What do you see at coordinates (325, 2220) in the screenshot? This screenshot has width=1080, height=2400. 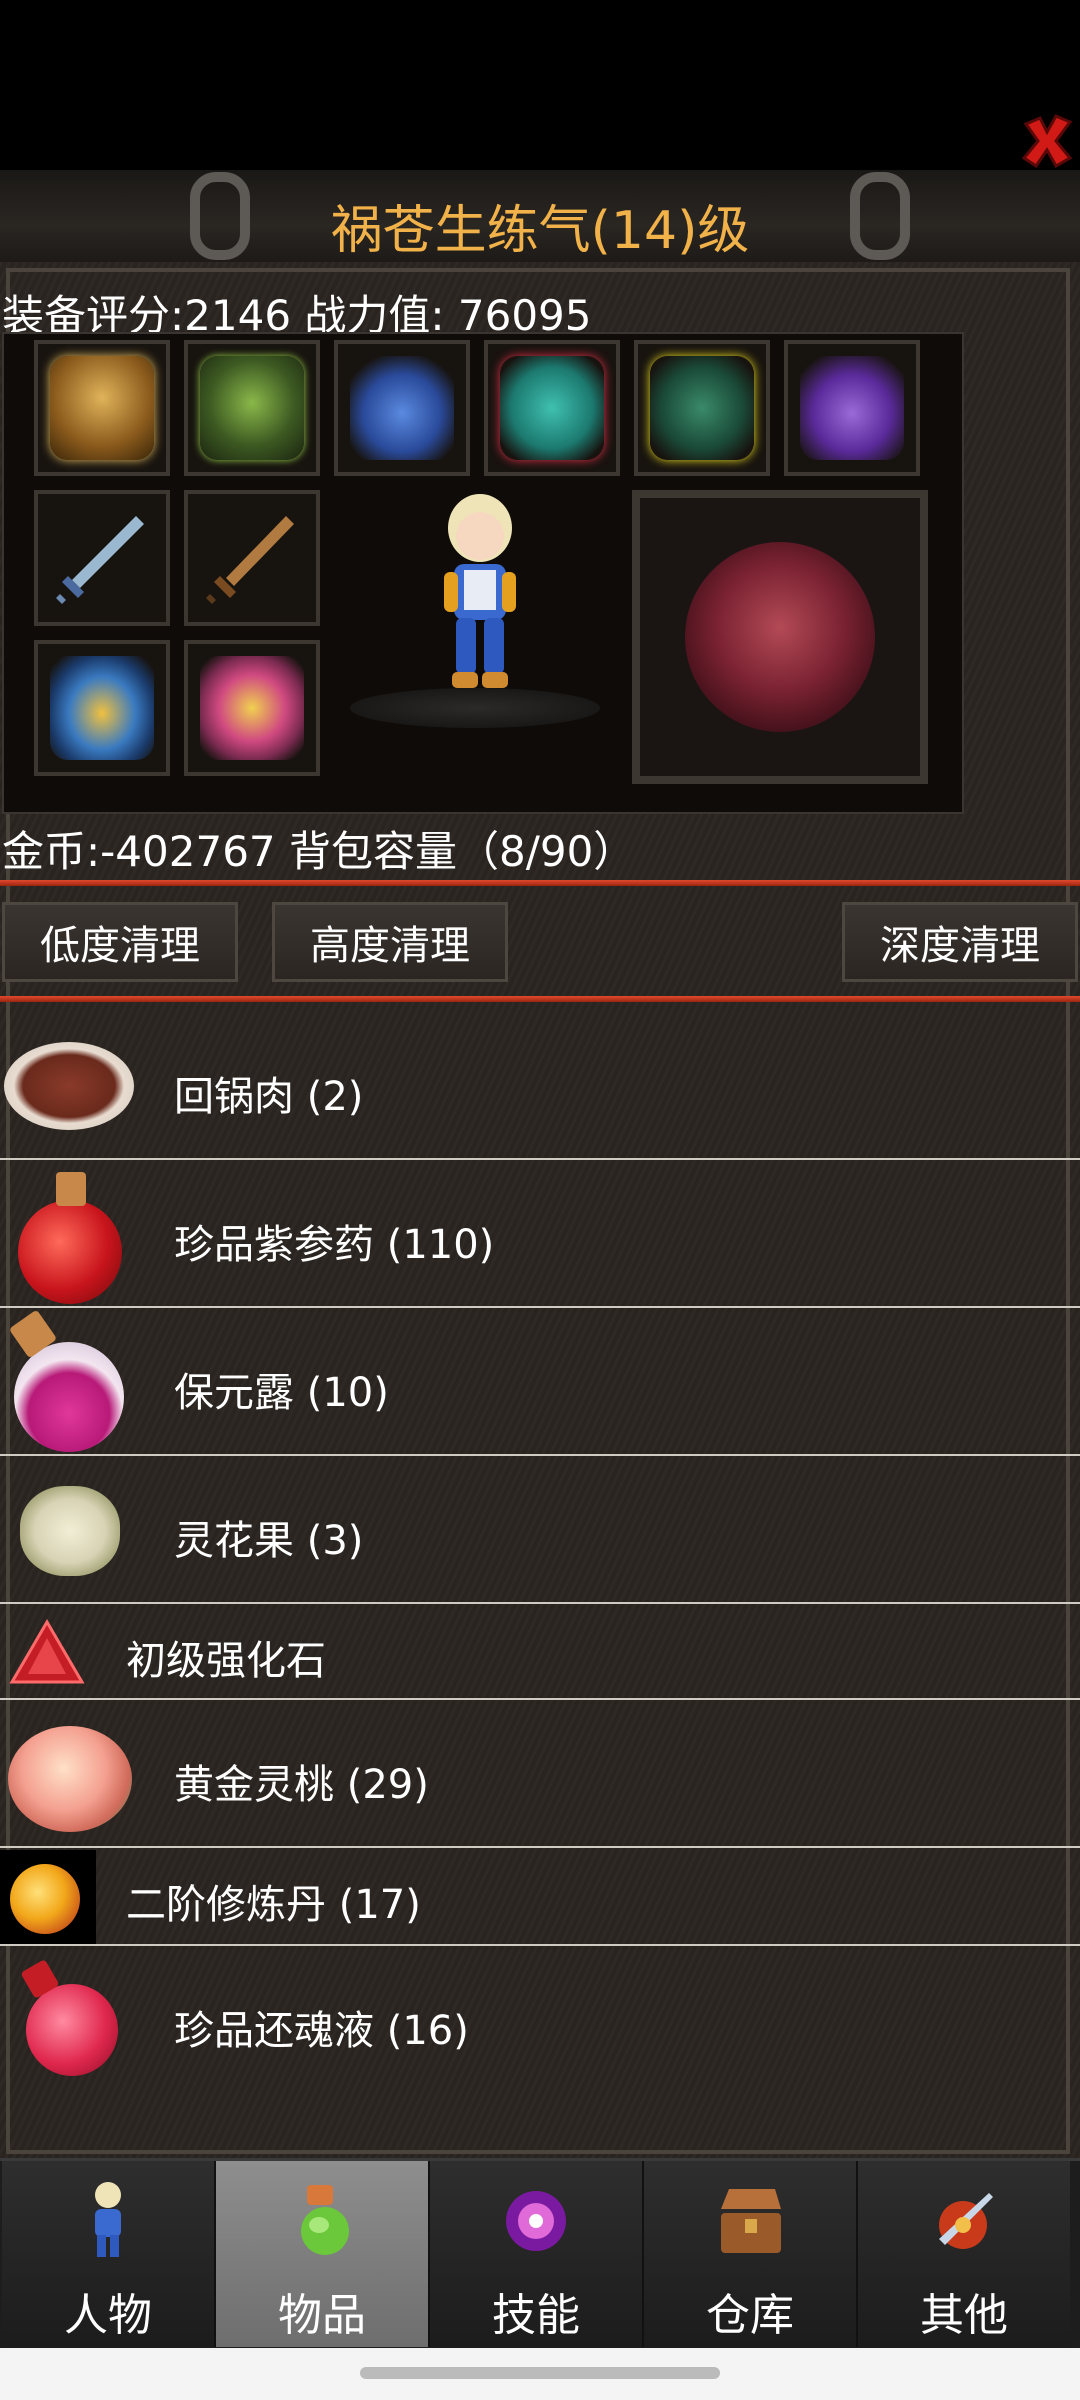 I see `bag-icon` at bounding box center [325, 2220].